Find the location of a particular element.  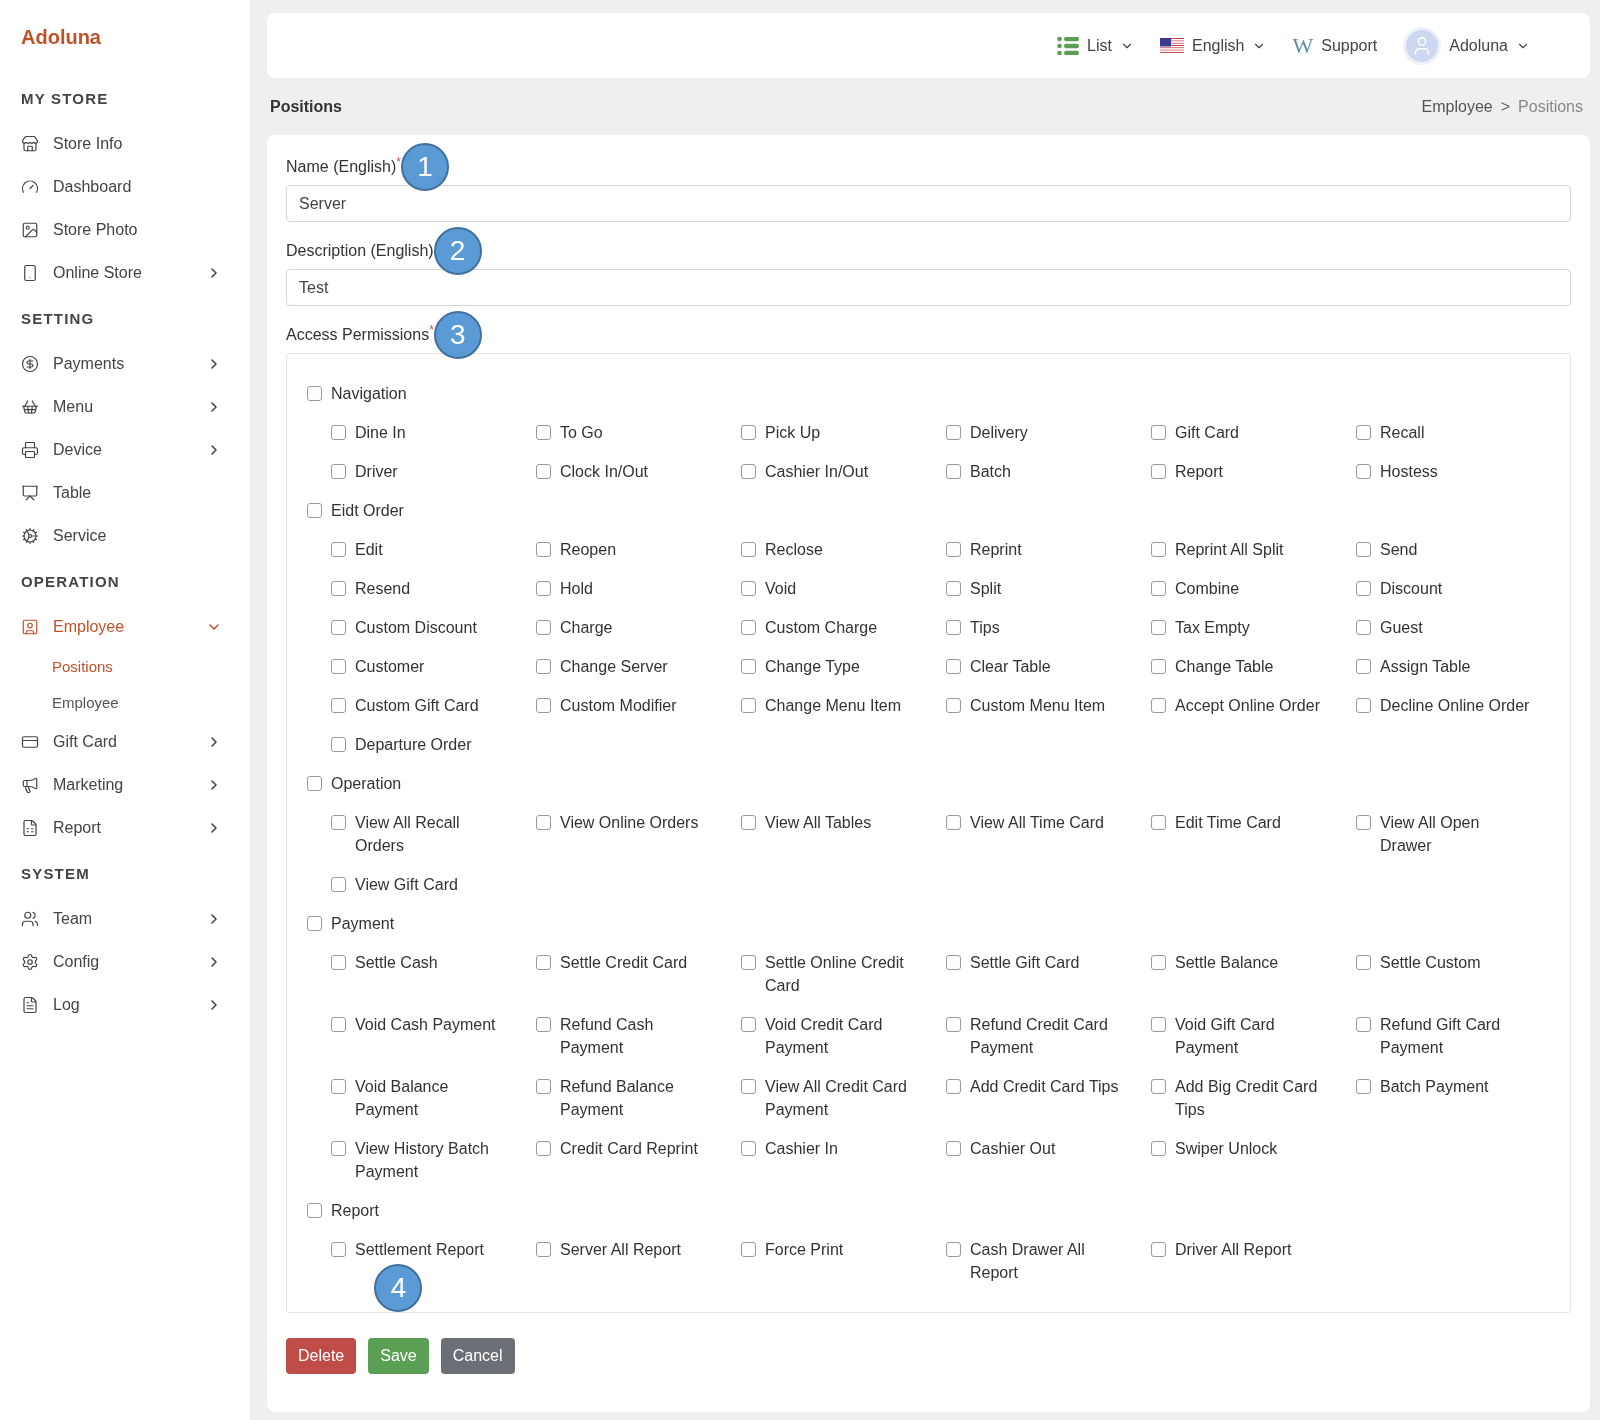

text-field: Test is located at coordinates (928, 287).